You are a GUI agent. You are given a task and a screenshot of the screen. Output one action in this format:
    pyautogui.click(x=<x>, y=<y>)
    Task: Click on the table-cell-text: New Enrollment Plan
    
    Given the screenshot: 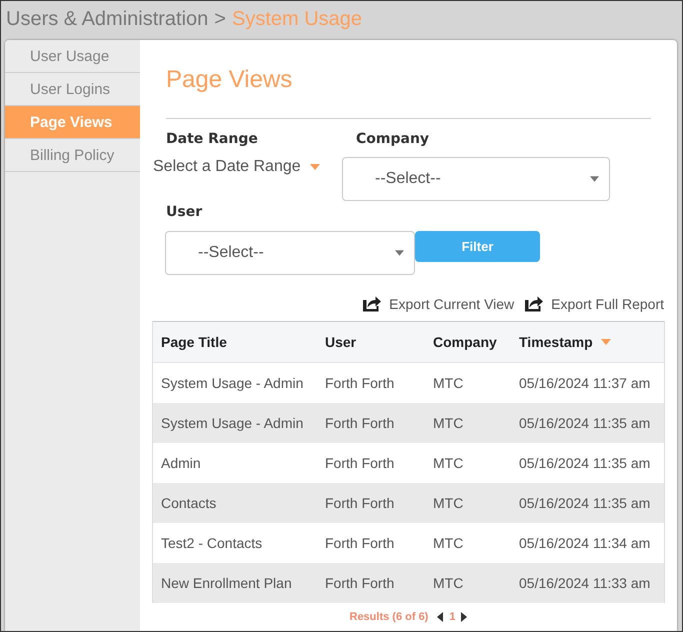 What is the action you would take?
    pyautogui.click(x=226, y=583)
    